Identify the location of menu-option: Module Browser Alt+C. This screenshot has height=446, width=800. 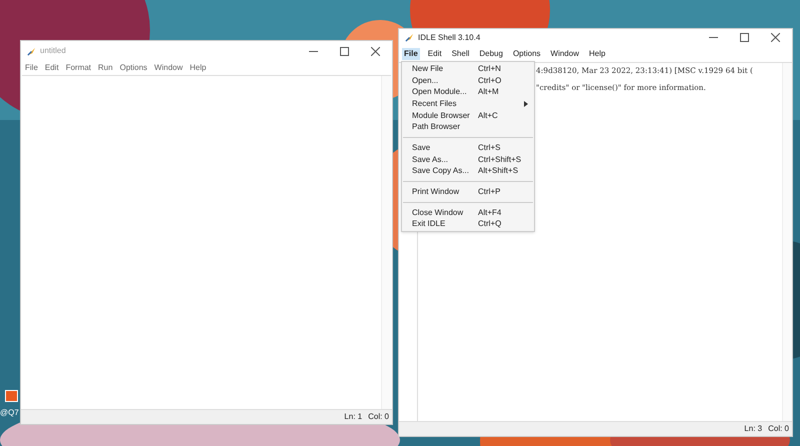
(468, 116).